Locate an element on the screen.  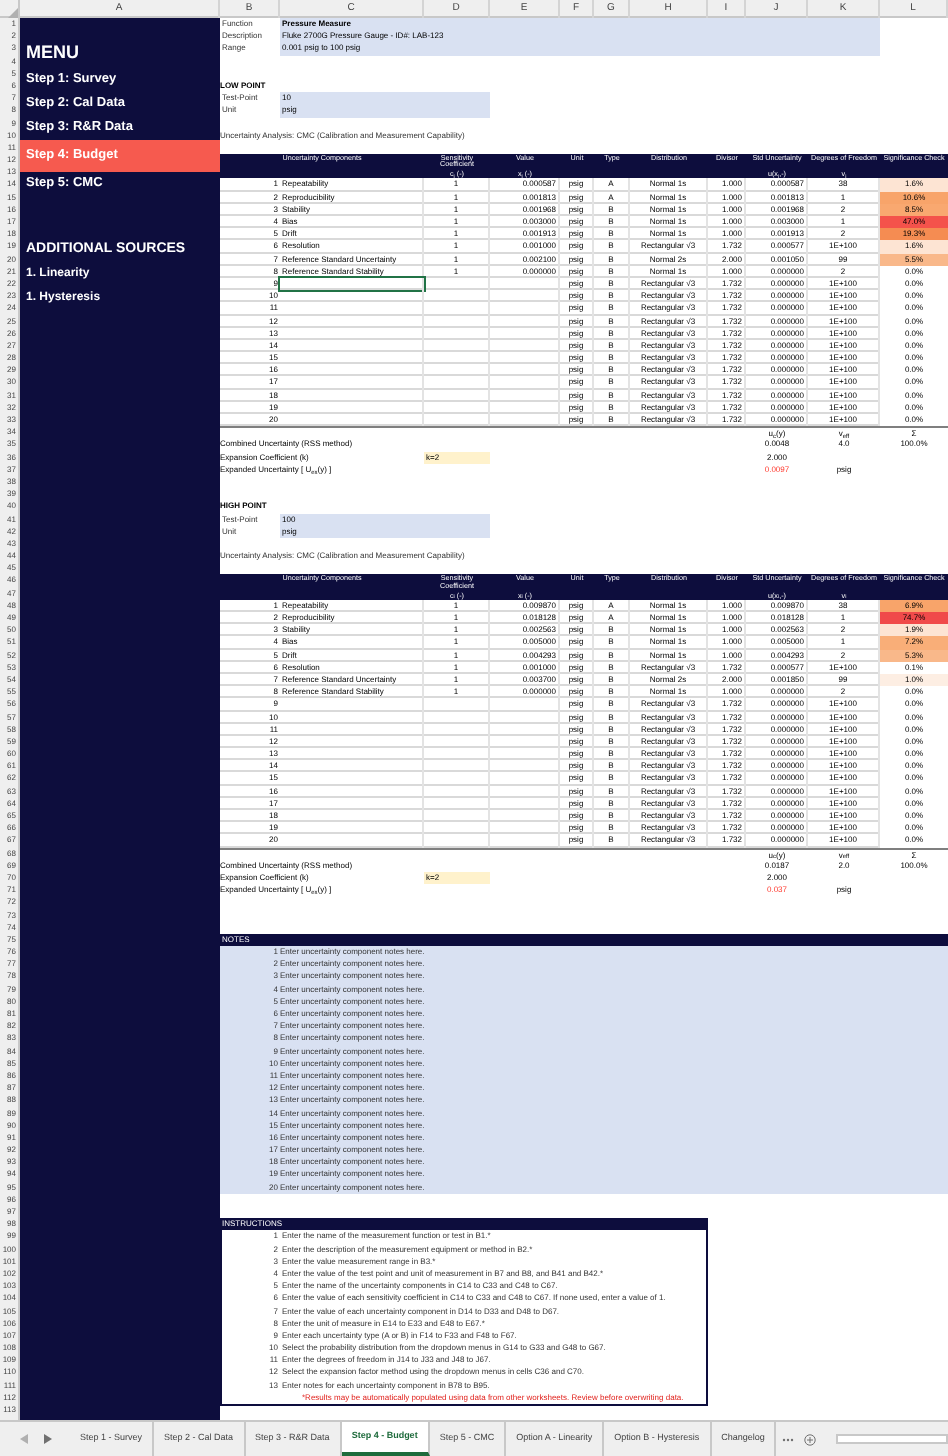
next-sheet-icon is located at coordinates (47, 1439).